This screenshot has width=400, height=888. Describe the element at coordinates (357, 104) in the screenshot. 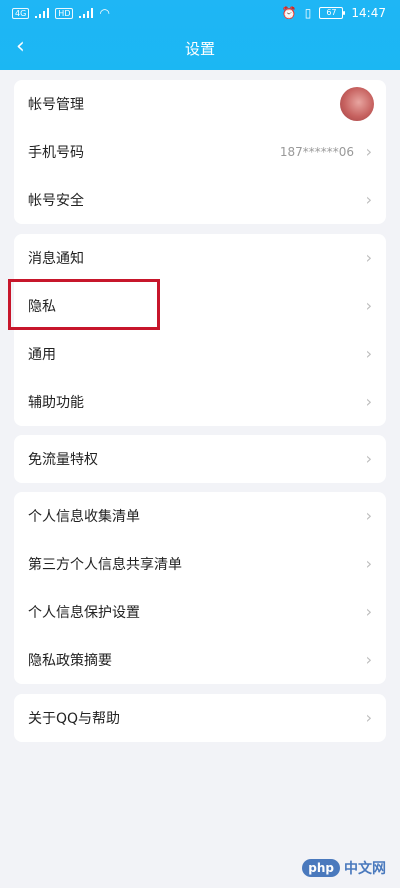

I see `avatar` at that location.